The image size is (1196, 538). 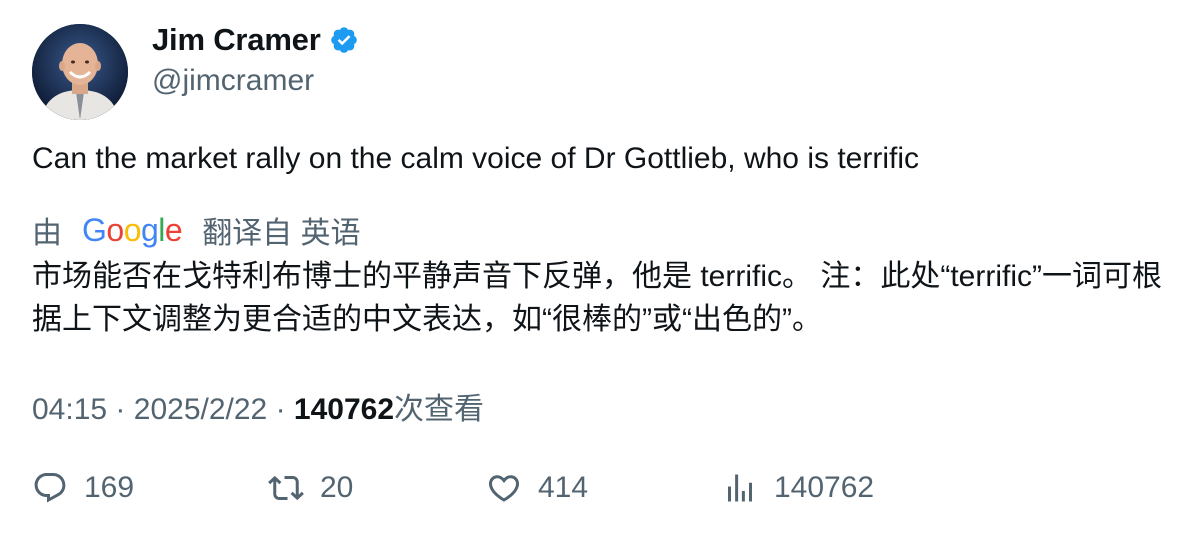 What do you see at coordinates (344, 40) in the screenshot?
I see `verified-badge-icon` at bounding box center [344, 40].